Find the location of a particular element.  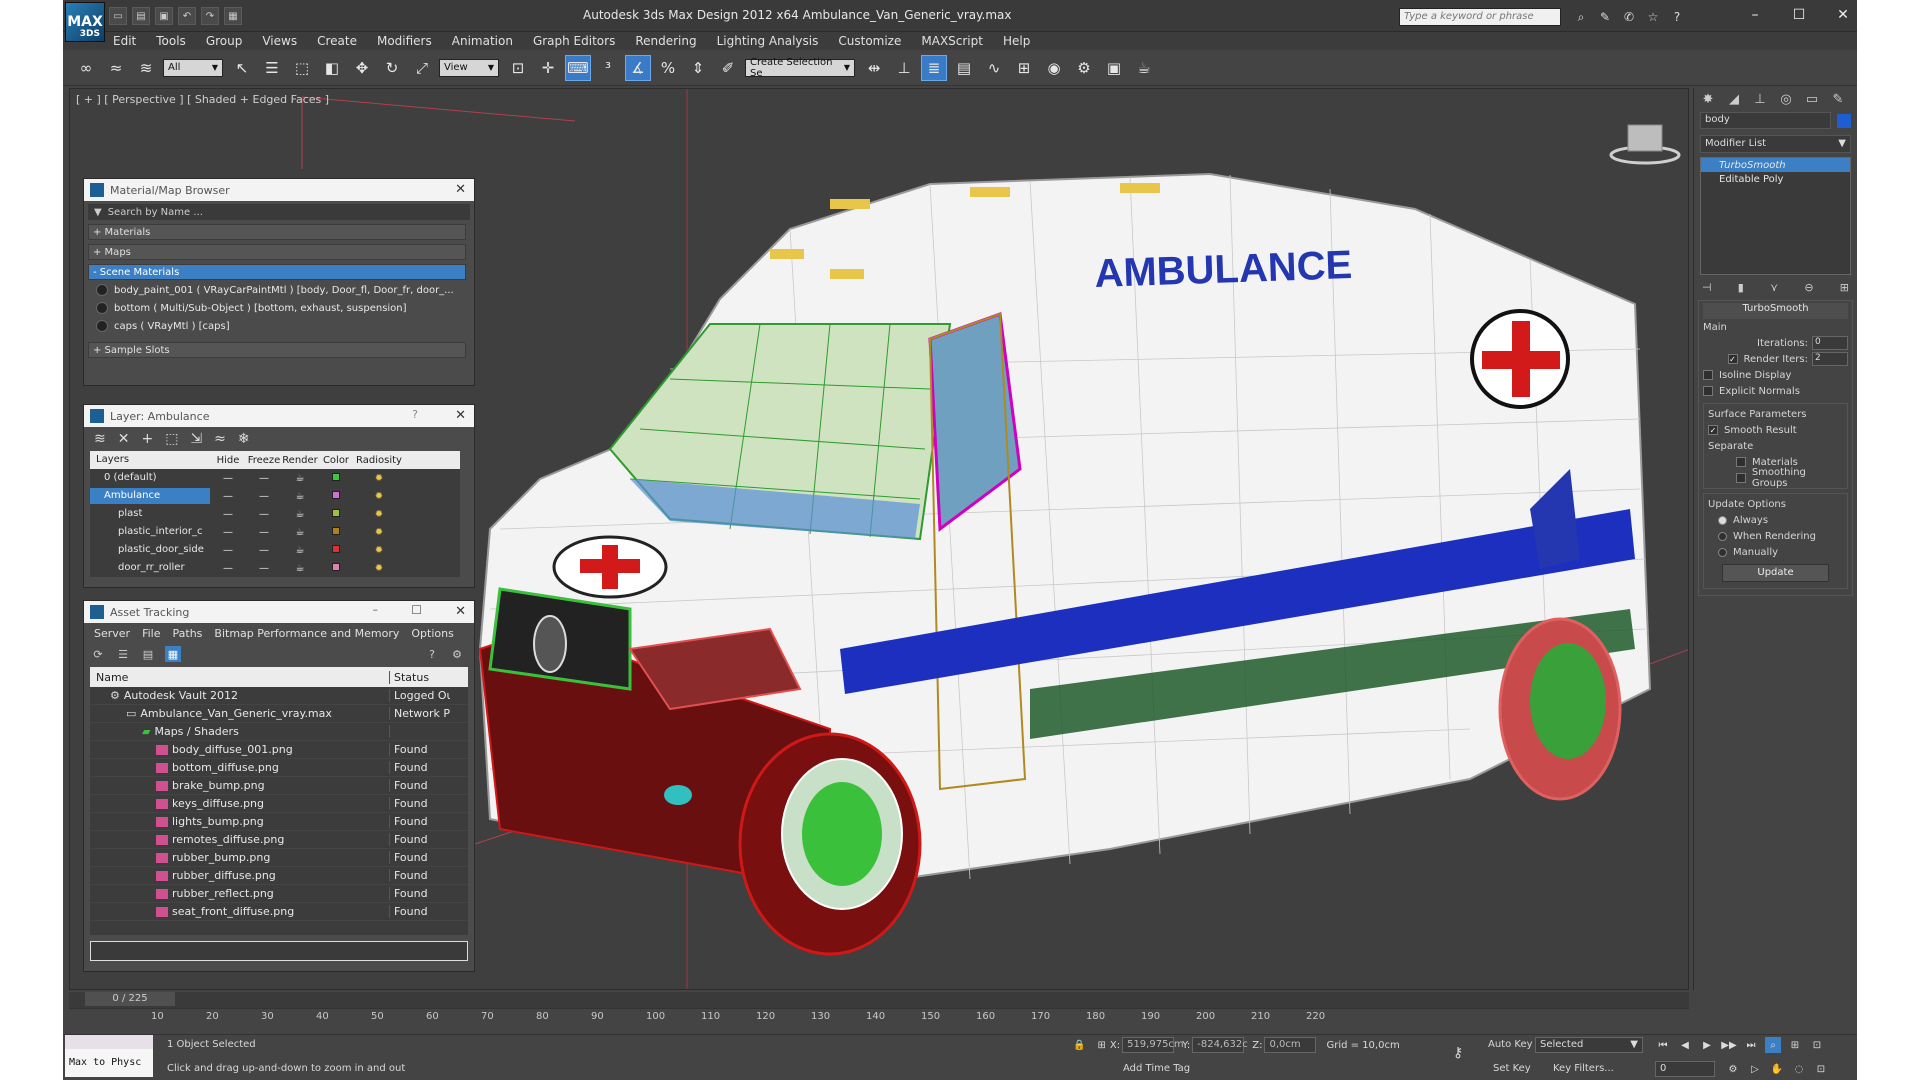

asset-panel-titlebar: Asset Tracking – ☐ ✕ is located at coordinates (279, 612).